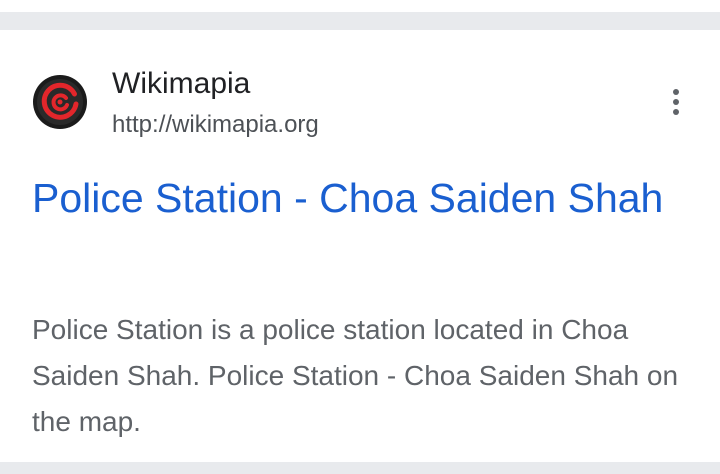  I want to click on more-options-button, so click(676, 102).